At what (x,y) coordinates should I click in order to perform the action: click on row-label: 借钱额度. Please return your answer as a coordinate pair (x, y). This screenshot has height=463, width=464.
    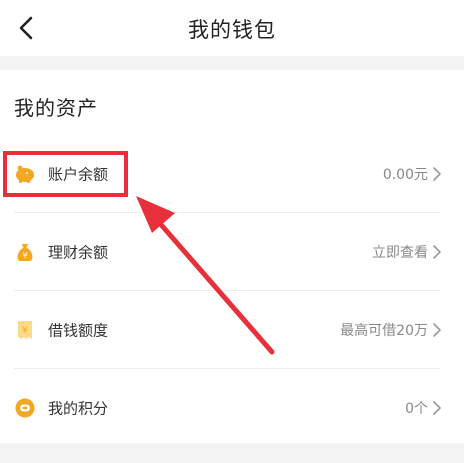
    Looking at the image, I should click on (78, 330).